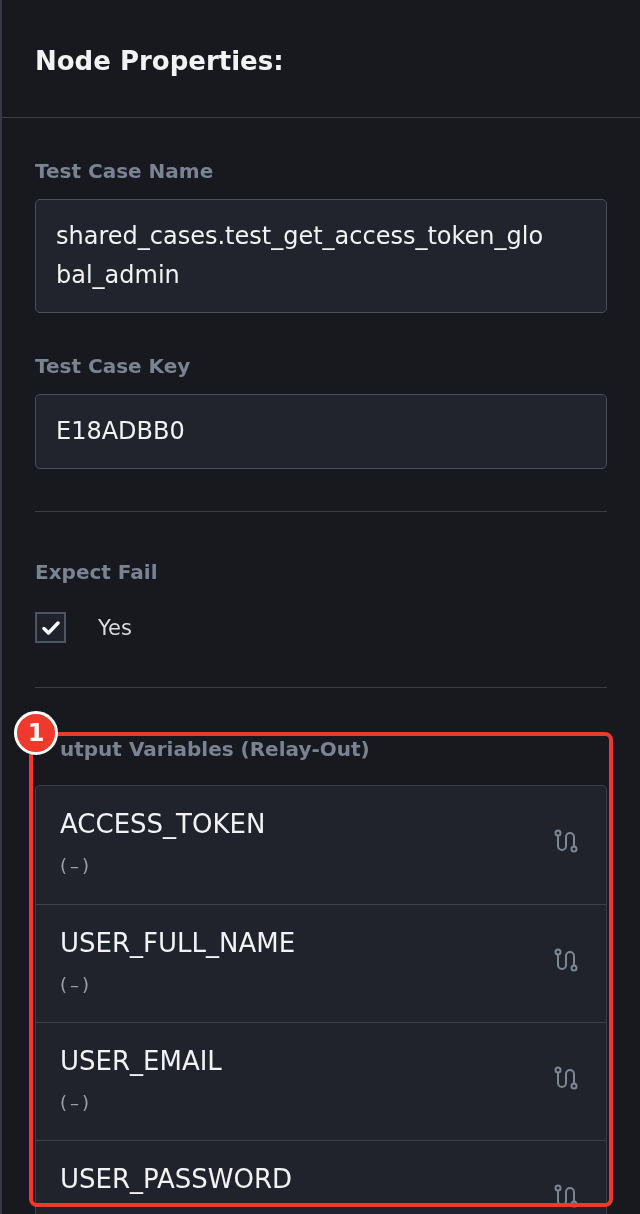  I want to click on checkbox-label: Yes, so click(115, 627).